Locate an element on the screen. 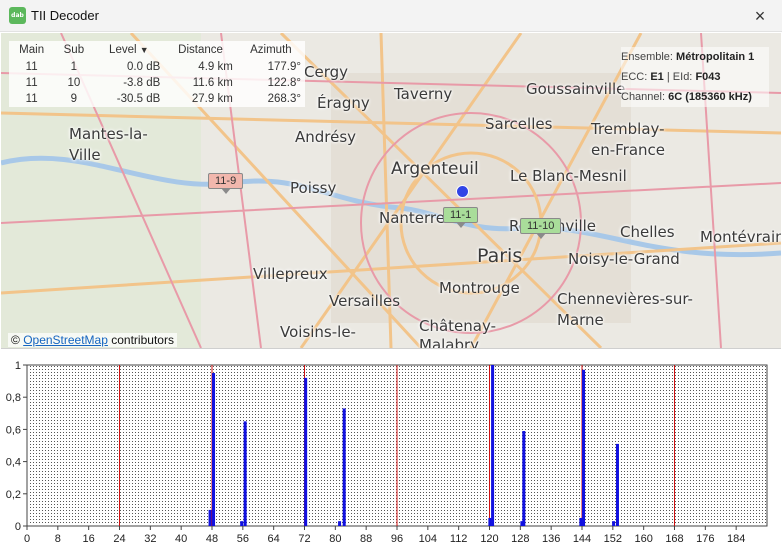 This screenshot has height=555, width=782. cell-distance: 27.9 km is located at coordinates (212, 99).